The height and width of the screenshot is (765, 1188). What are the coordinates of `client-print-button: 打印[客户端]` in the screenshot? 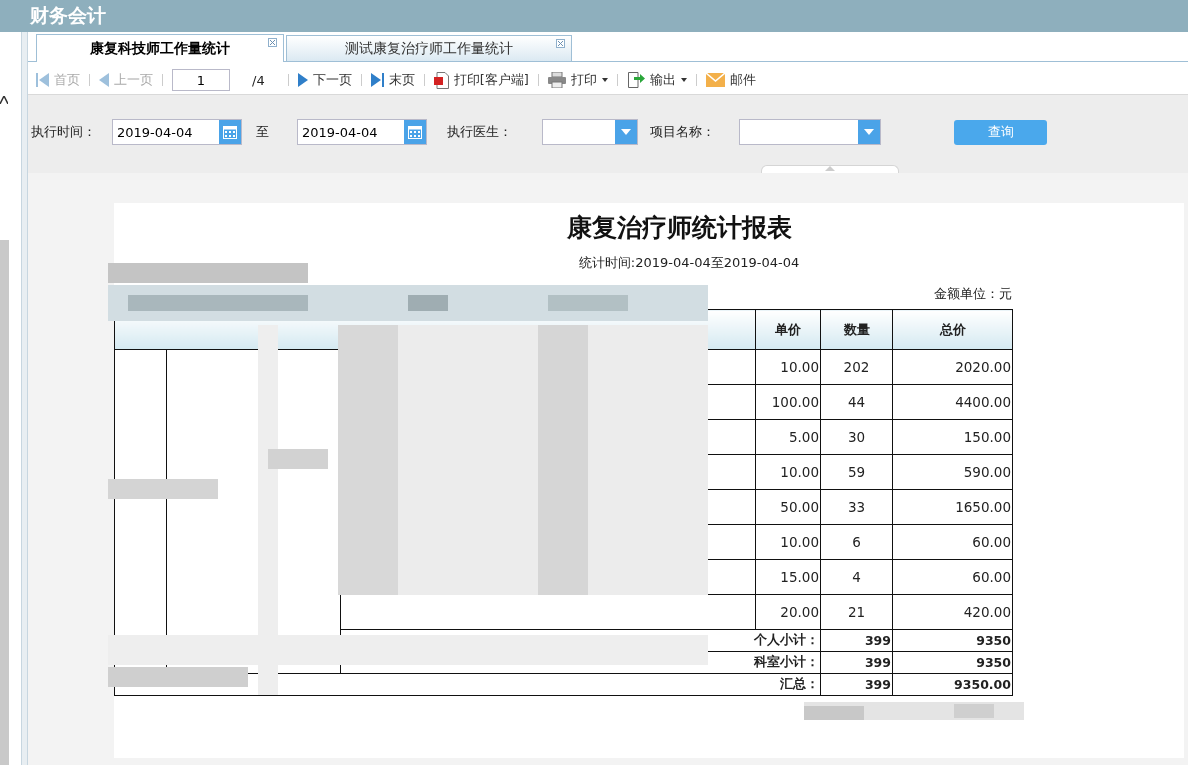 It's located at (481, 80).